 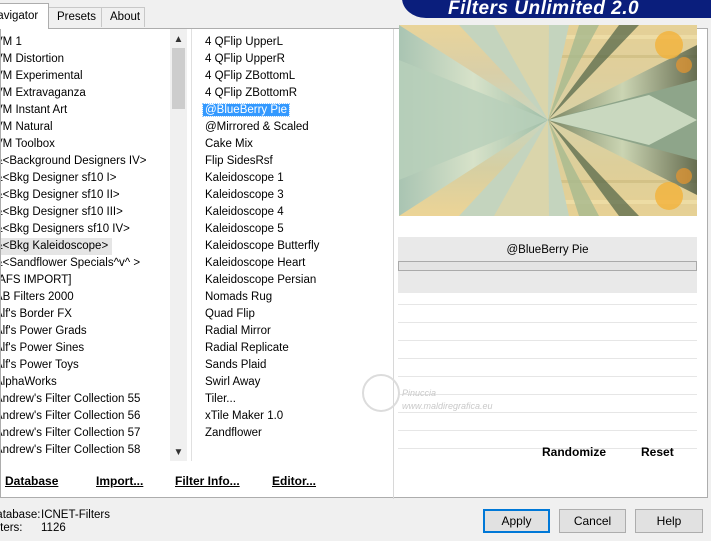 I want to click on filter-item-label: Kaleidoscope 5, so click(x=244, y=229).